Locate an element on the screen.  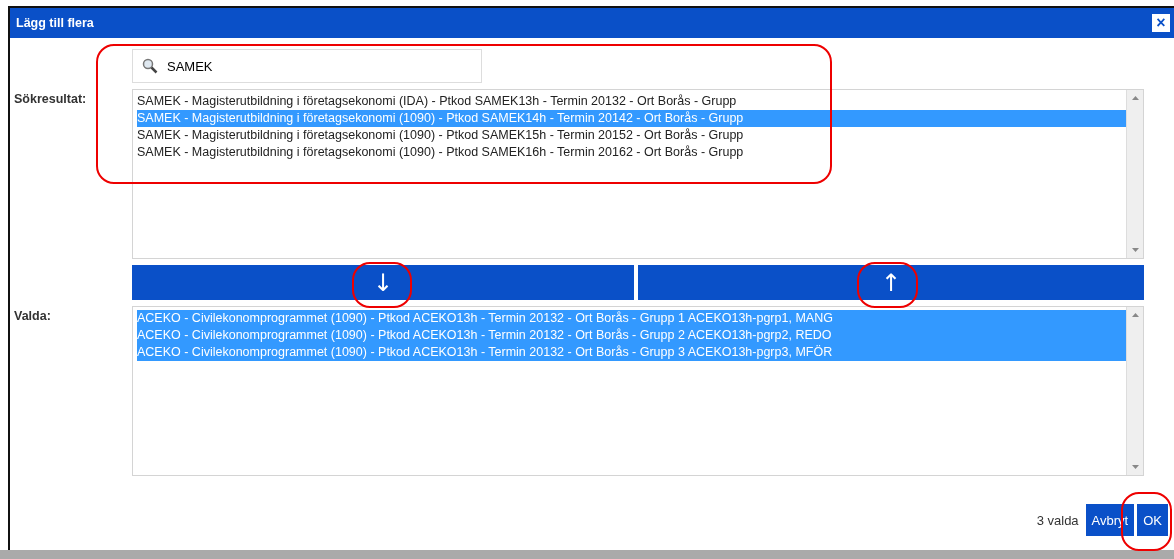
field-label: Valda: is located at coordinates (32, 316).